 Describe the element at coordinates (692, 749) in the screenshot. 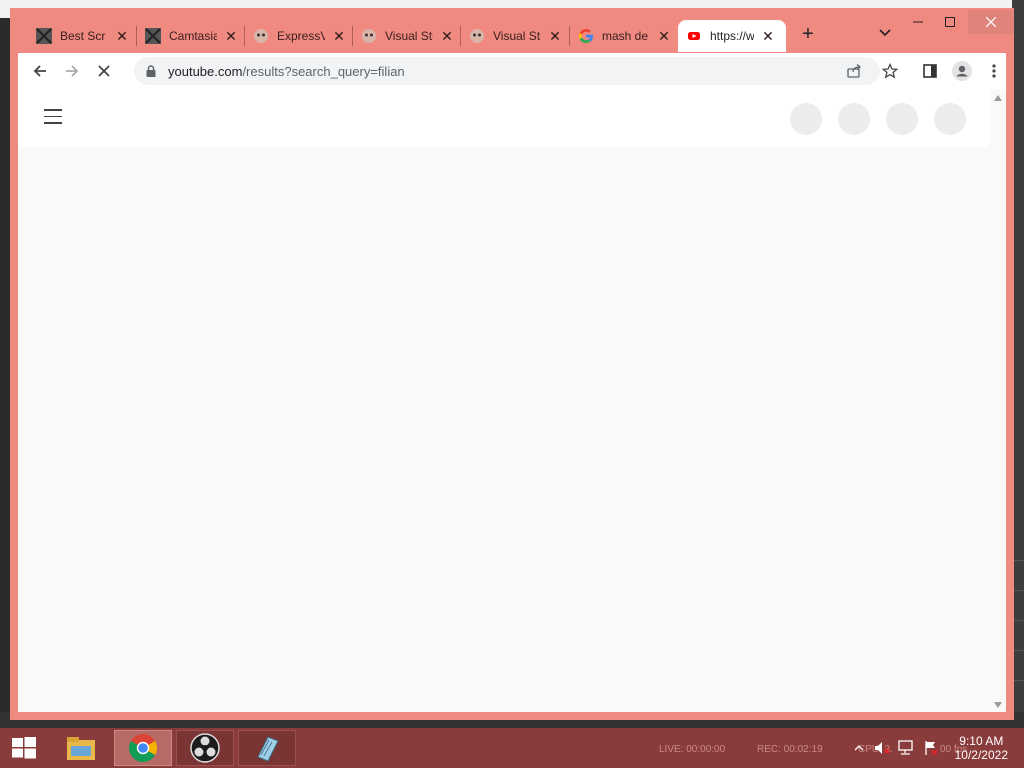

I see `obs-live-status: LIVE: 00:00:00` at that location.